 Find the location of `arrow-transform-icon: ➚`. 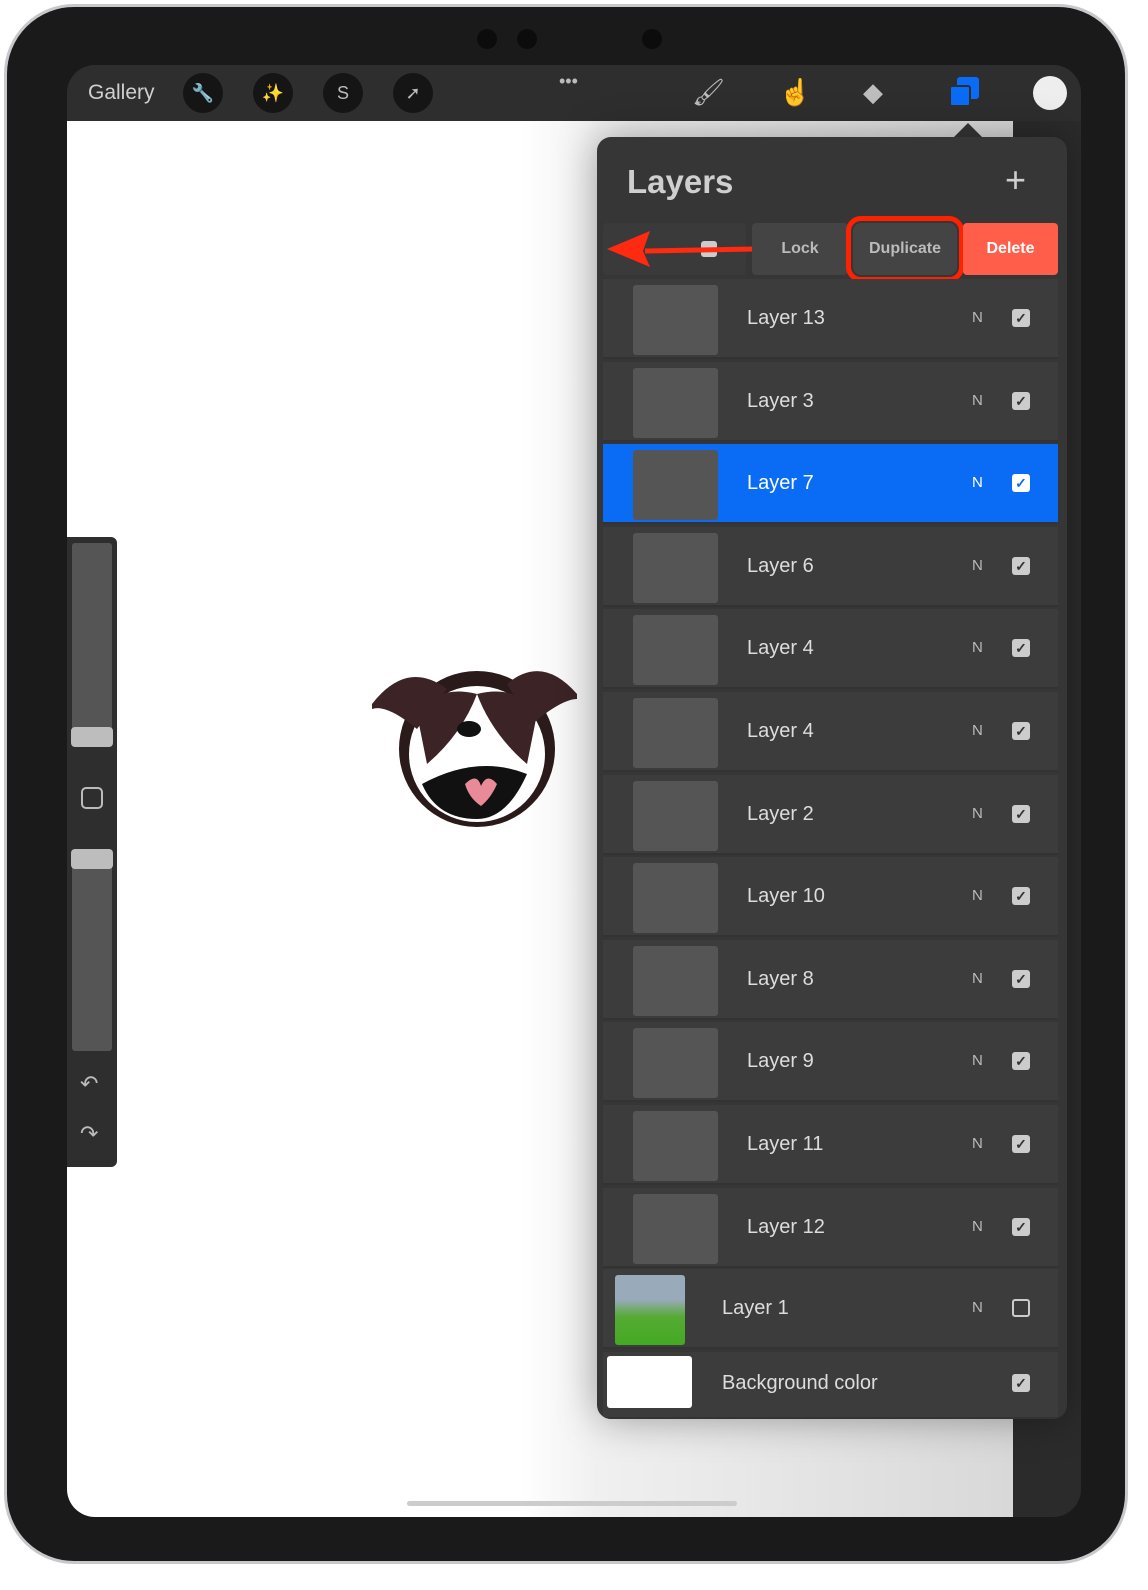

arrow-transform-icon: ➚ is located at coordinates (413, 93).